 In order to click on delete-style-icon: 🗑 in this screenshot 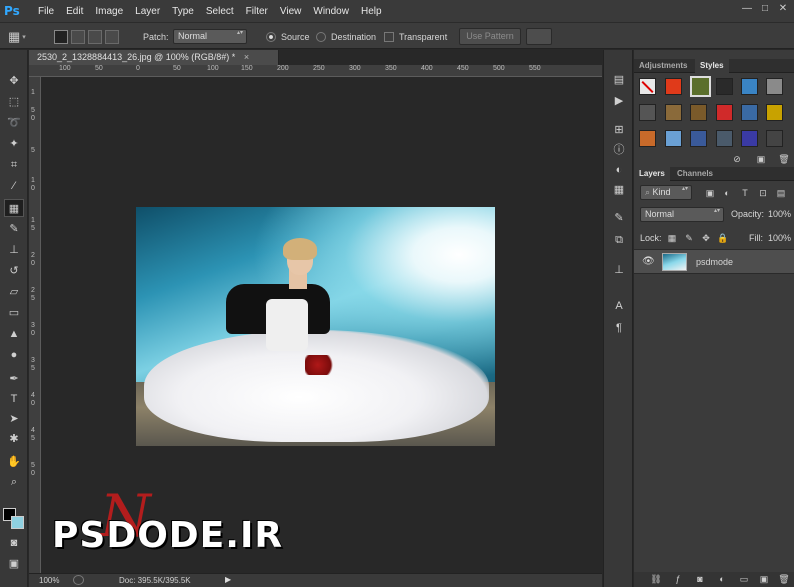, I will do `click(784, 159)`.